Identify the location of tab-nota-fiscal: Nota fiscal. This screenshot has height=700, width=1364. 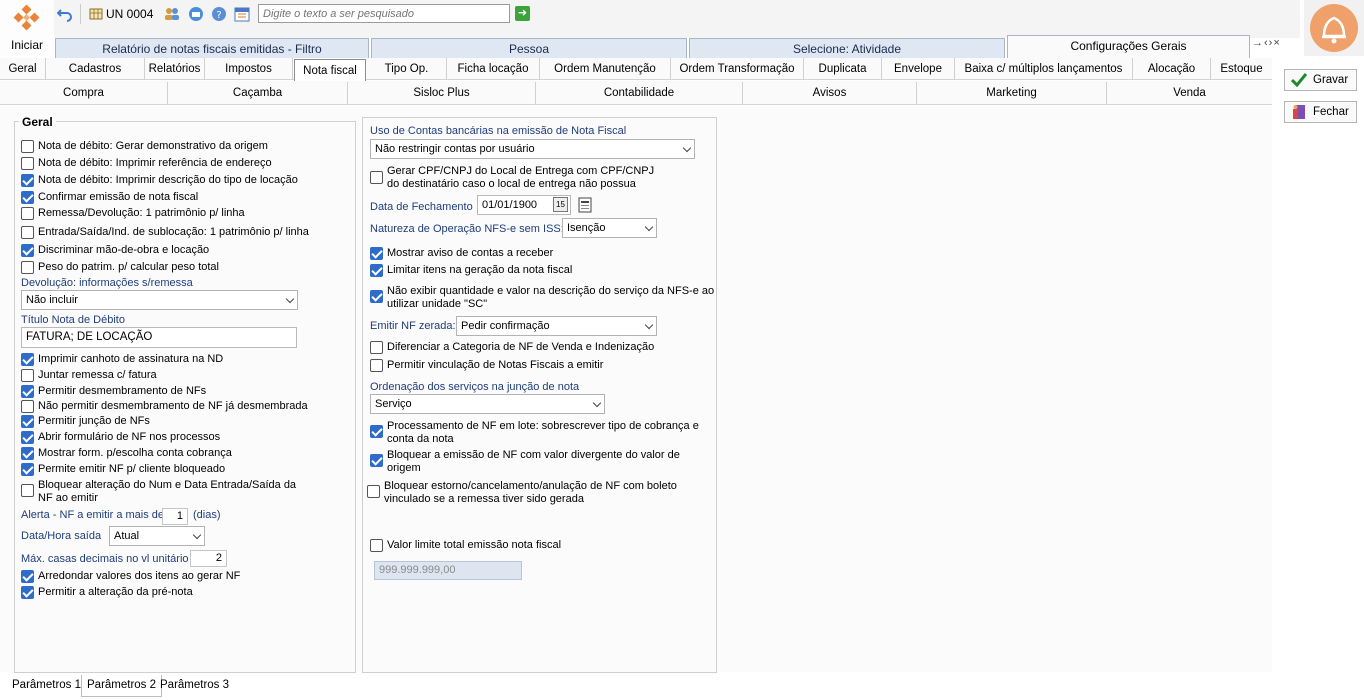
(330, 70).